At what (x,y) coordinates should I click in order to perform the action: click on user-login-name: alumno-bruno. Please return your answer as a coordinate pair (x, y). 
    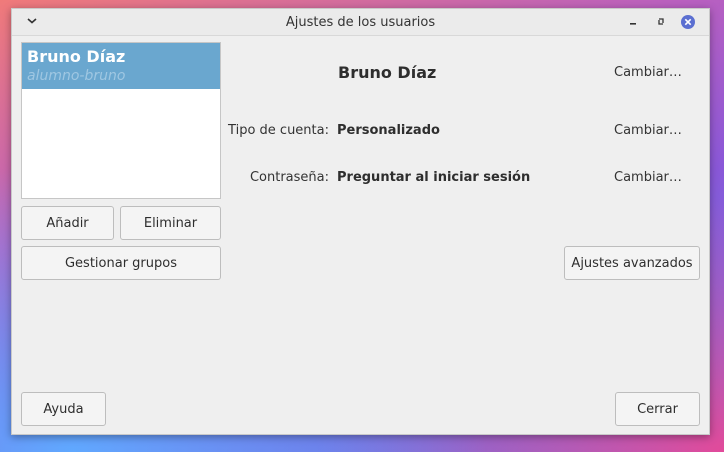
    Looking at the image, I should click on (76, 76).